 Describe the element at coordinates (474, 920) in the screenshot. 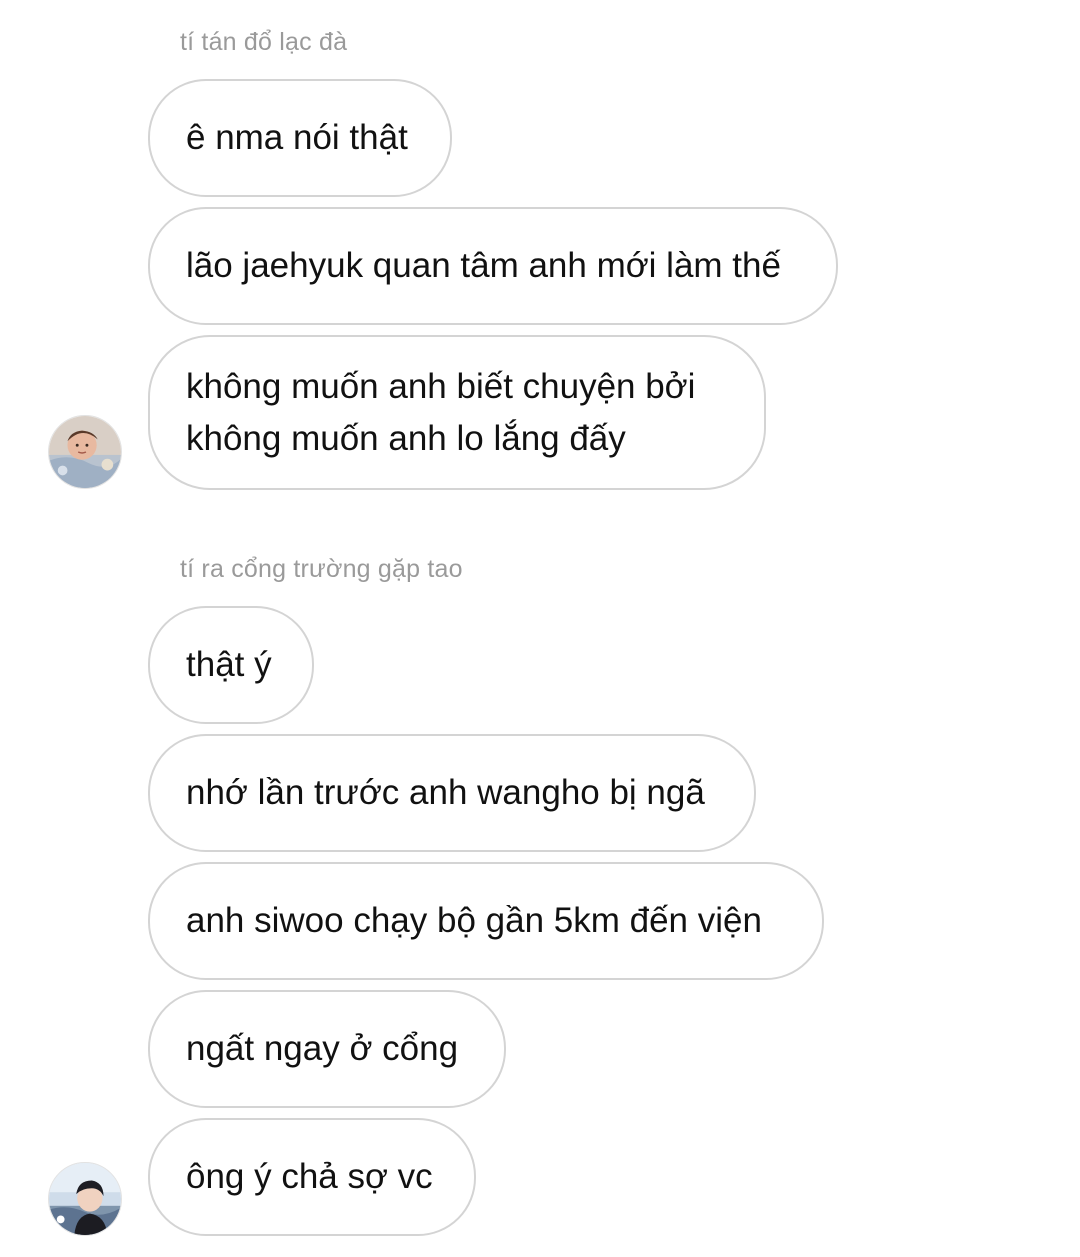

I see `message-text: anh siwoo chạy bộ gần 5km đến viện` at that location.